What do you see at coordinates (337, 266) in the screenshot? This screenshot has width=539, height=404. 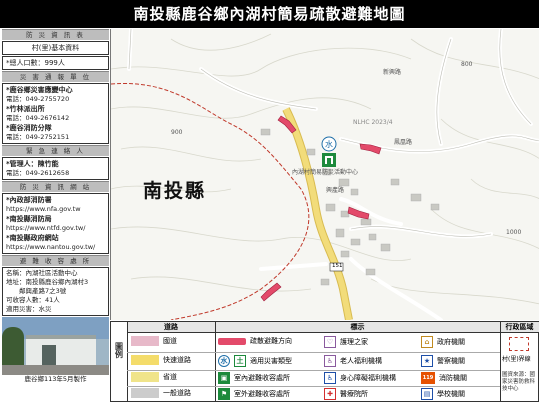 I see `route-number: 151` at bounding box center [337, 266].